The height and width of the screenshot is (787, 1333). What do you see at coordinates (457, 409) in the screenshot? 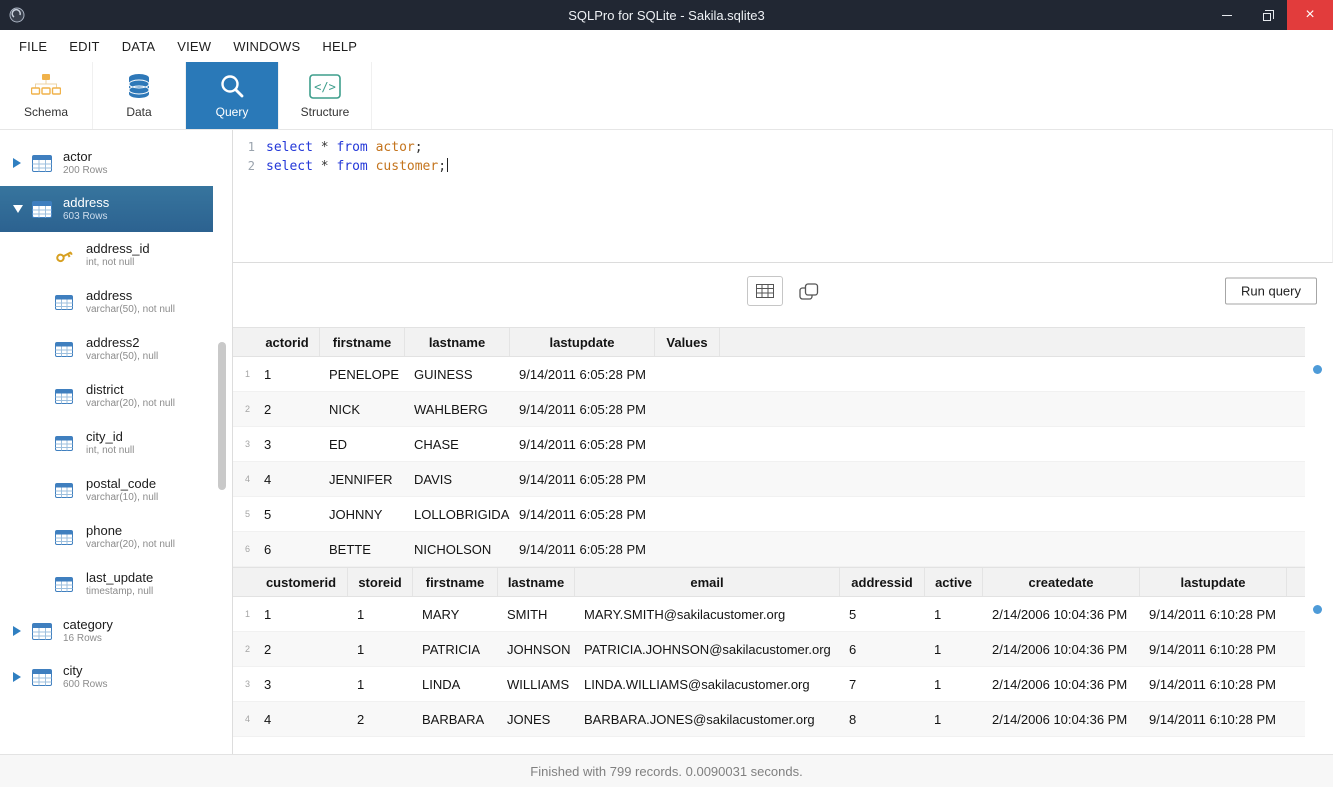
I see `cell: WAHLBERG` at bounding box center [457, 409].